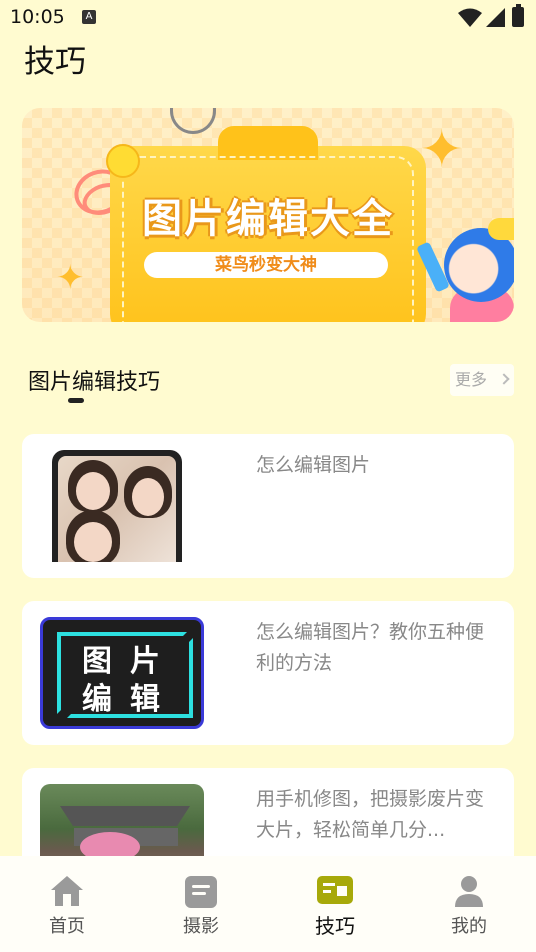  What do you see at coordinates (55, 62) in the screenshot?
I see `page-title: 技巧` at bounding box center [55, 62].